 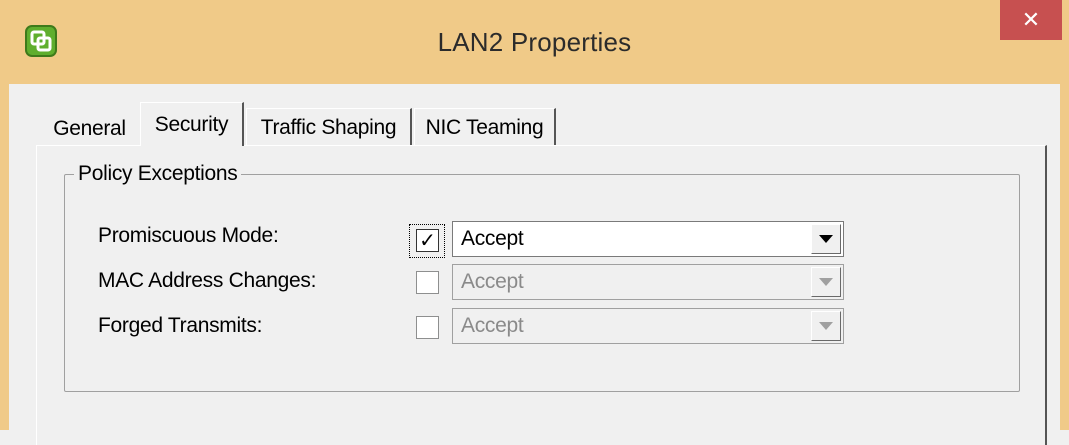 What do you see at coordinates (427, 282) in the screenshot?
I see `mac-address-changes-checkbox` at bounding box center [427, 282].